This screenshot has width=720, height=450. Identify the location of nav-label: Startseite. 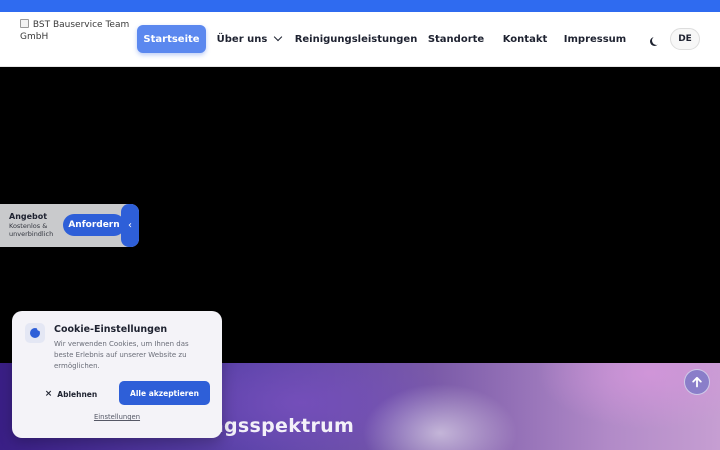
(171, 39).